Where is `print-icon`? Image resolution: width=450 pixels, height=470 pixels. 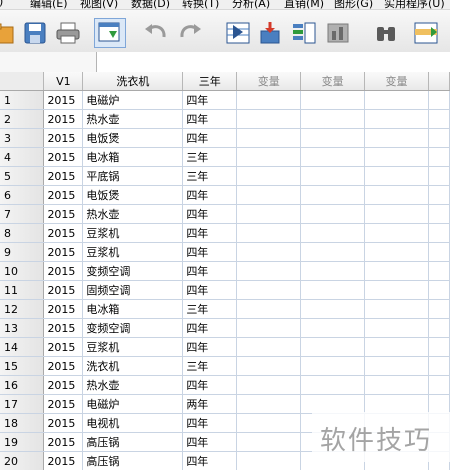 print-icon is located at coordinates (68, 33).